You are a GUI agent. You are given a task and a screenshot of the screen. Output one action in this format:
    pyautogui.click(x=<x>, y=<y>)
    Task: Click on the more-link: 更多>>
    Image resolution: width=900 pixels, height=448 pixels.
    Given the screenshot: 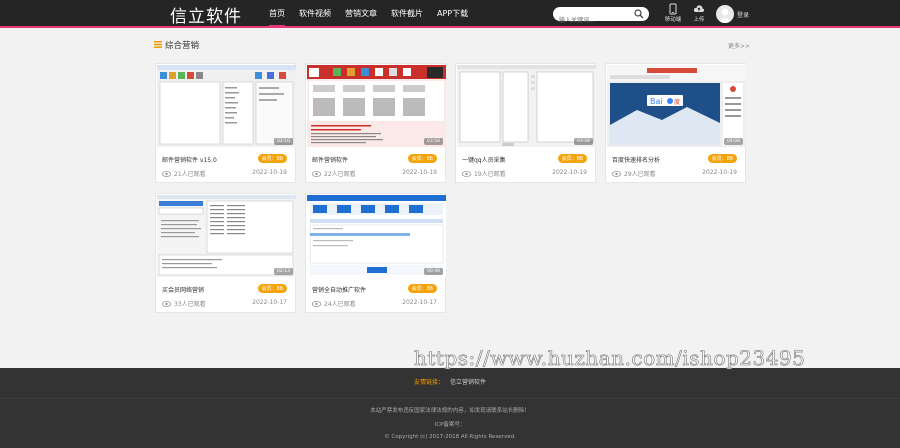 What is the action you would take?
    pyautogui.click(x=739, y=45)
    